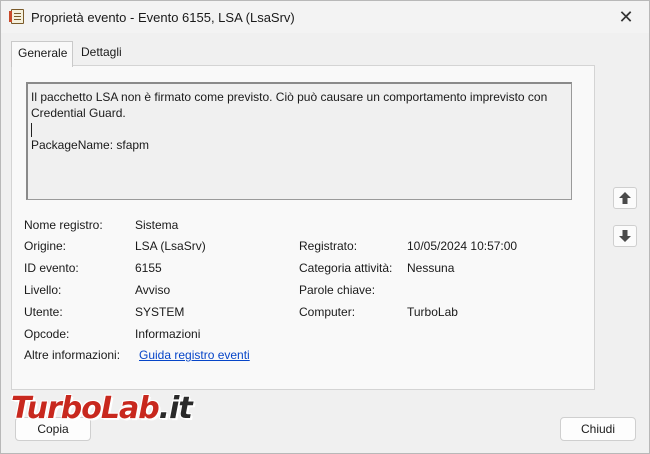 The height and width of the screenshot is (454, 650). I want to click on description-caret-line, so click(299, 129).